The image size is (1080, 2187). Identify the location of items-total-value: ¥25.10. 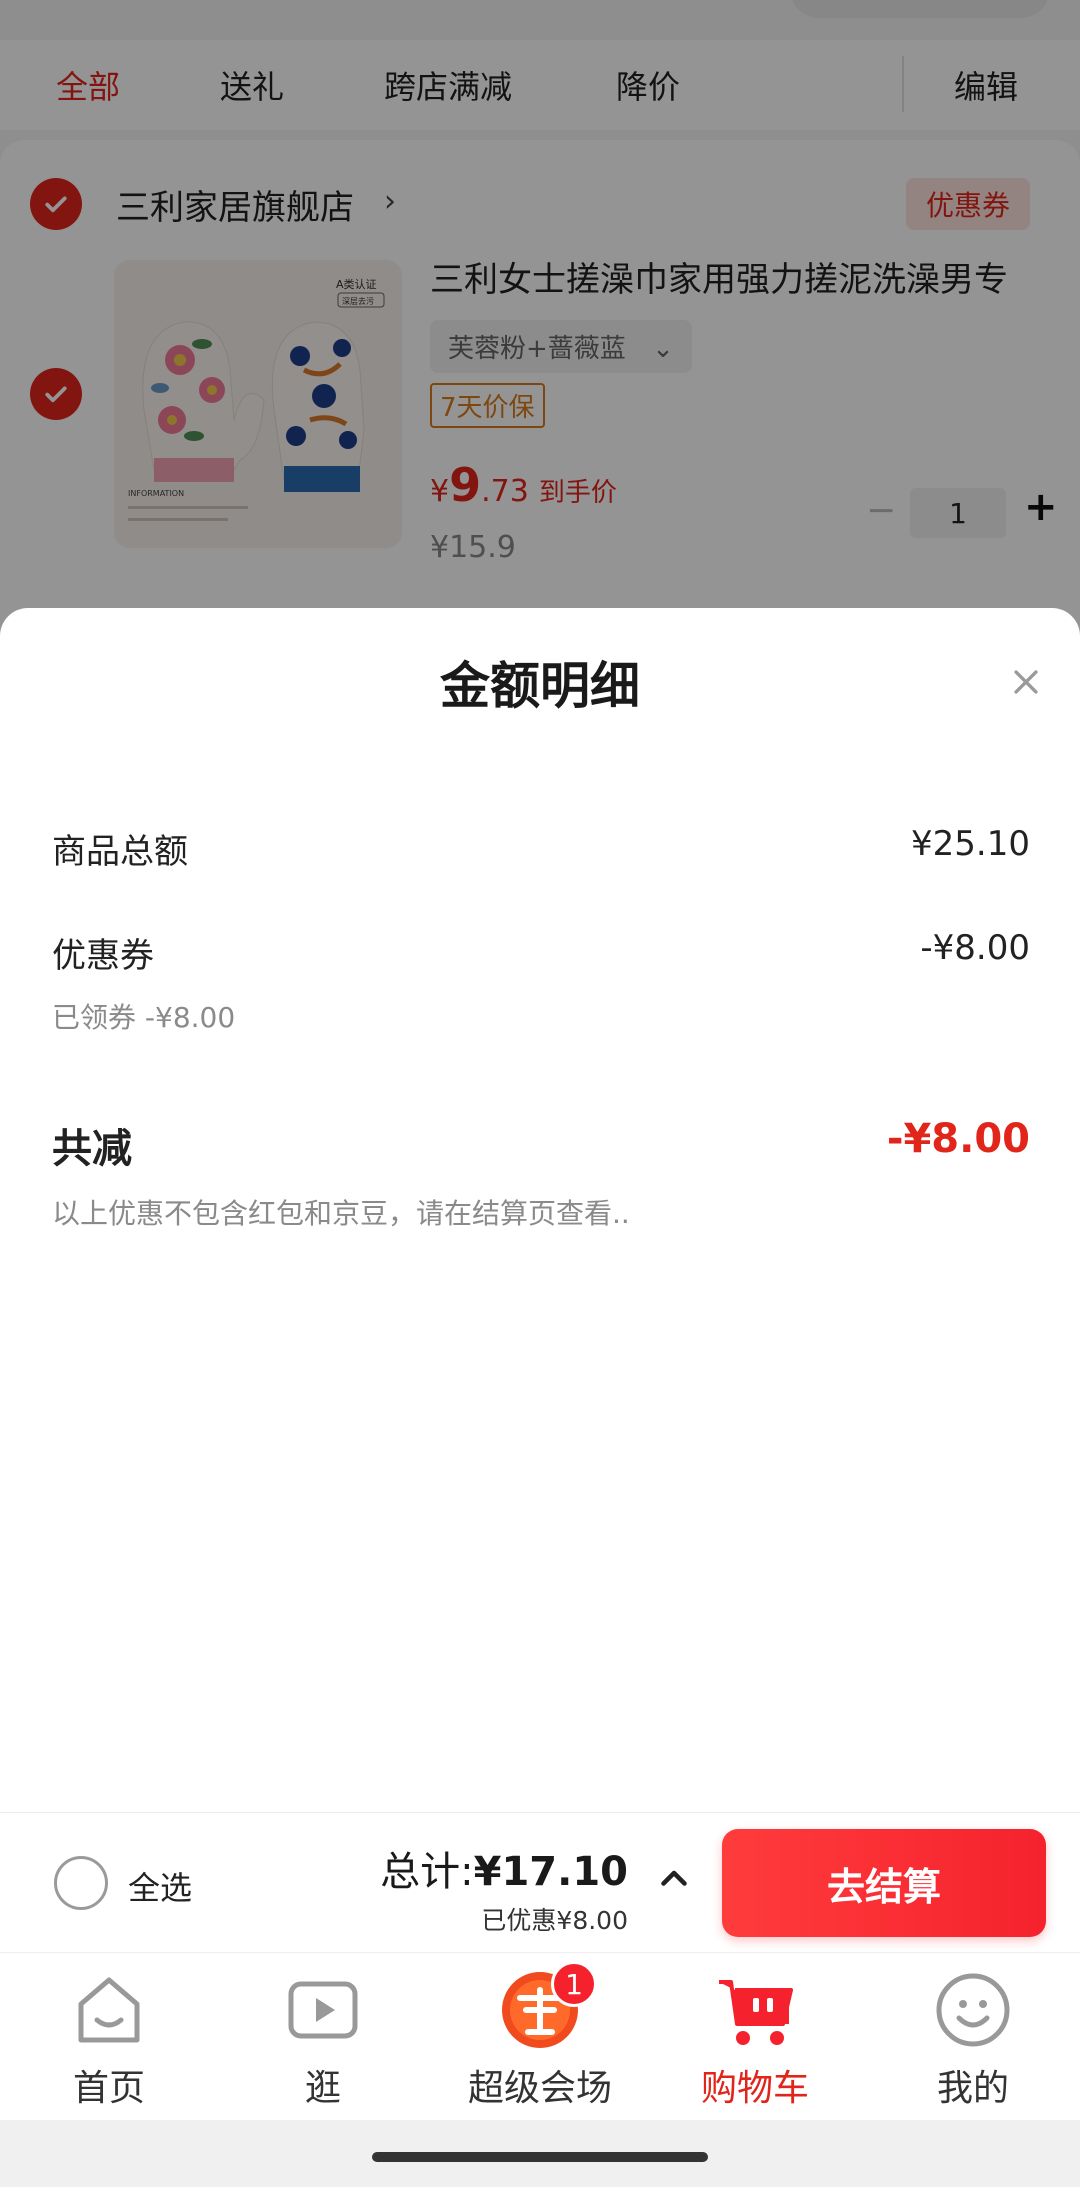
(970, 844).